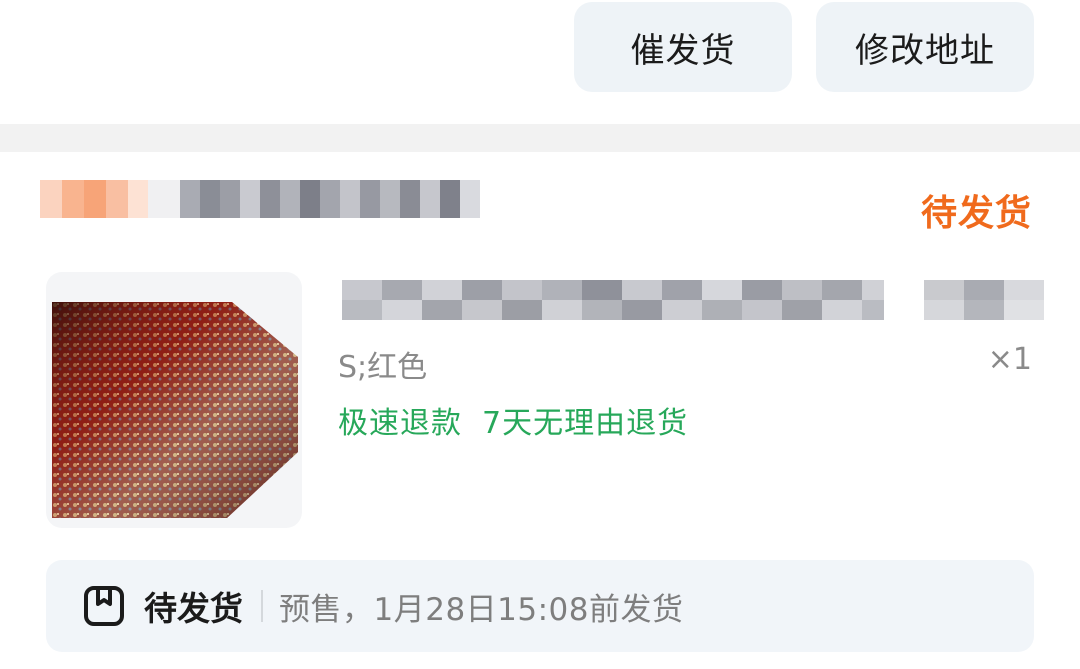 The image size is (1080, 669). Describe the element at coordinates (262, 199) in the screenshot. I see `store-name-redacted` at that location.